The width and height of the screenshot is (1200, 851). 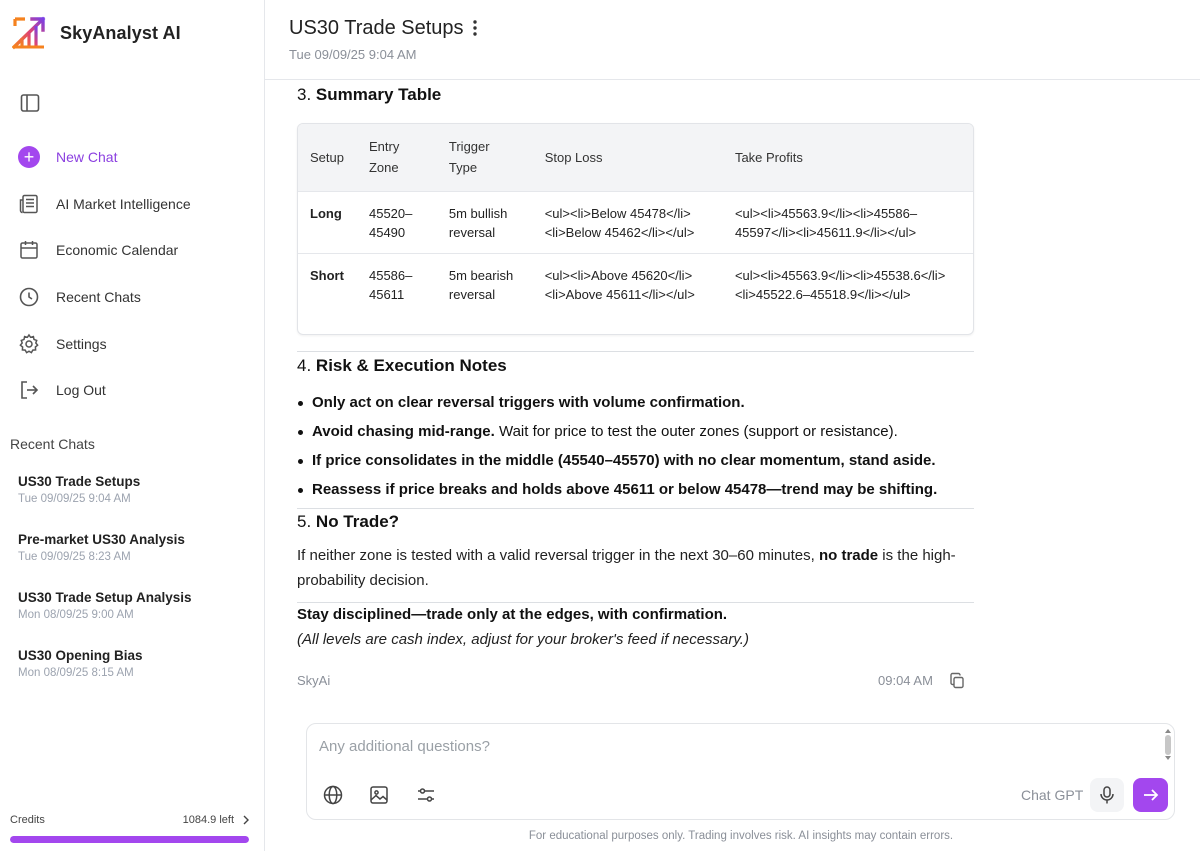 What do you see at coordinates (573, 157) in the screenshot?
I see `table-header: Stop Loss` at bounding box center [573, 157].